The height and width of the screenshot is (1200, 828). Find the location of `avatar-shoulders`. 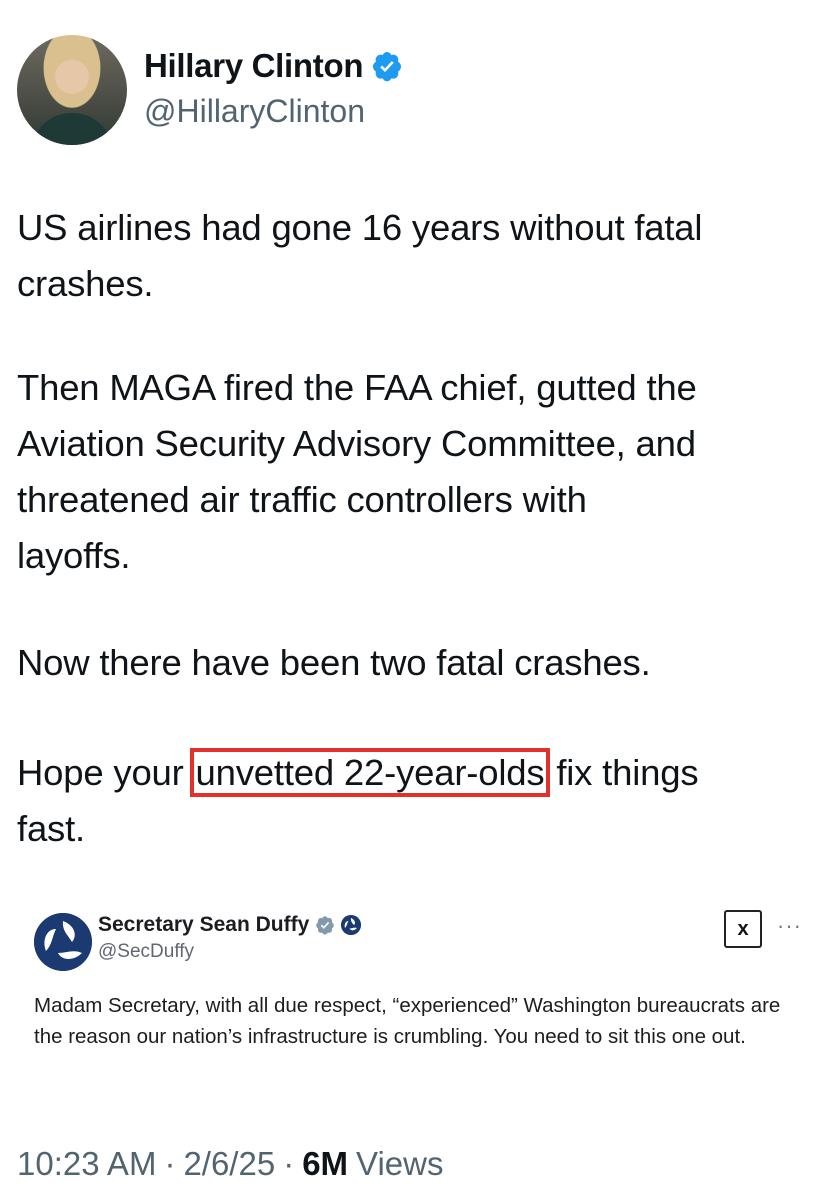

avatar-shoulders is located at coordinates (72, 129).